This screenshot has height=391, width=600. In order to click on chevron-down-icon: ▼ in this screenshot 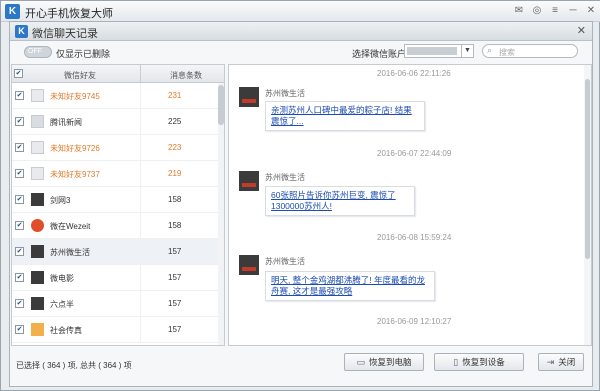, I will do `click(467, 51)`.